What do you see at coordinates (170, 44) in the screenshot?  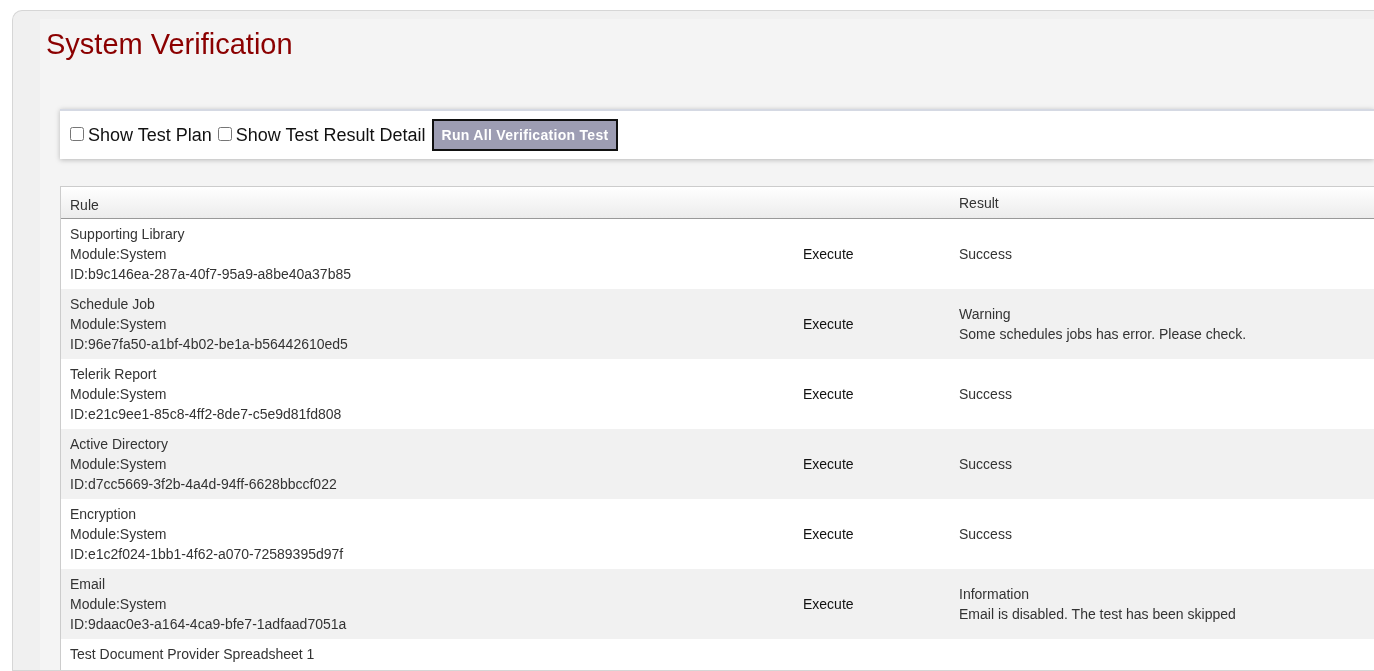 I see `page-title: System Verification` at bounding box center [170, 44].